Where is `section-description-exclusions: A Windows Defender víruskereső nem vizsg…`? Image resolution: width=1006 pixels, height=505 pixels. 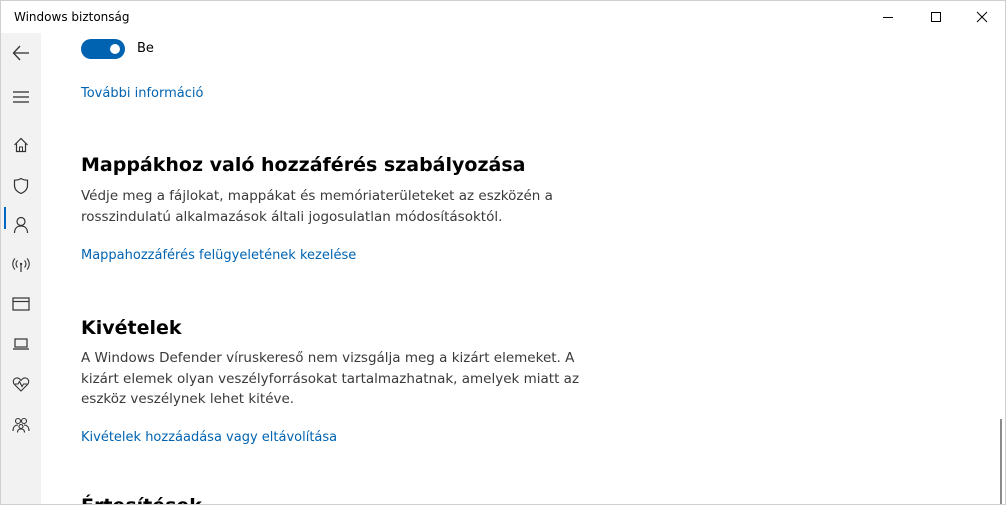 section-description-exclusions: A Windows Defender víruskereső nem vizsg… is located at coordinates (331, 379).